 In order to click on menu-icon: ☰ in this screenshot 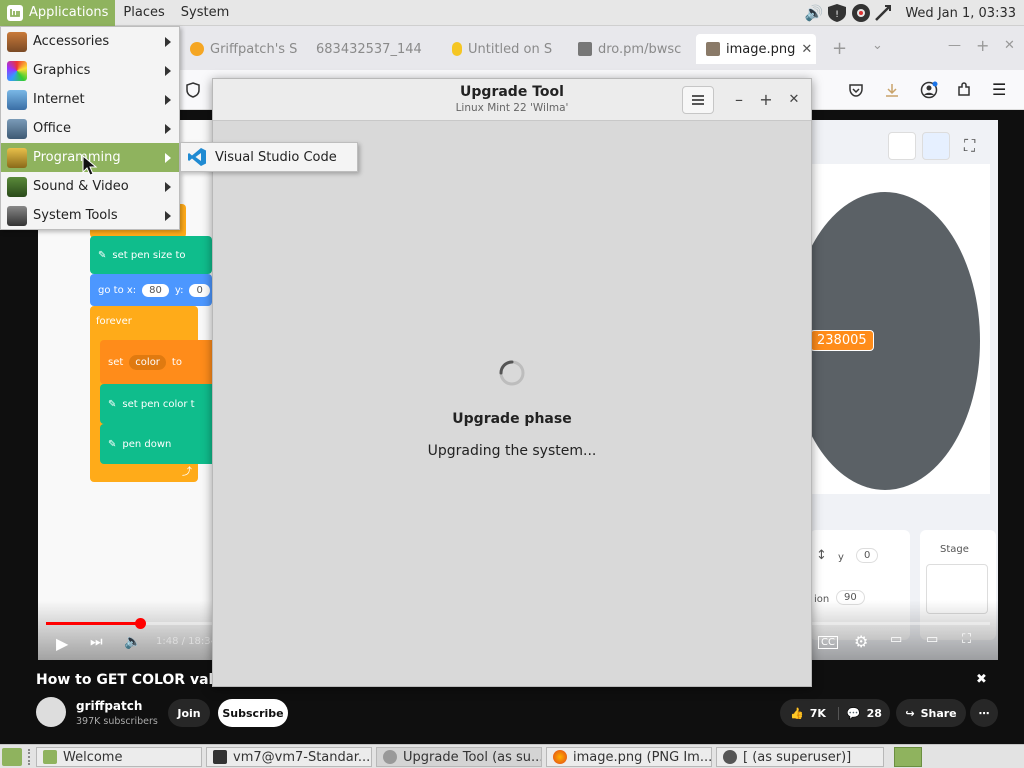, I will do `click(999, 89)`.